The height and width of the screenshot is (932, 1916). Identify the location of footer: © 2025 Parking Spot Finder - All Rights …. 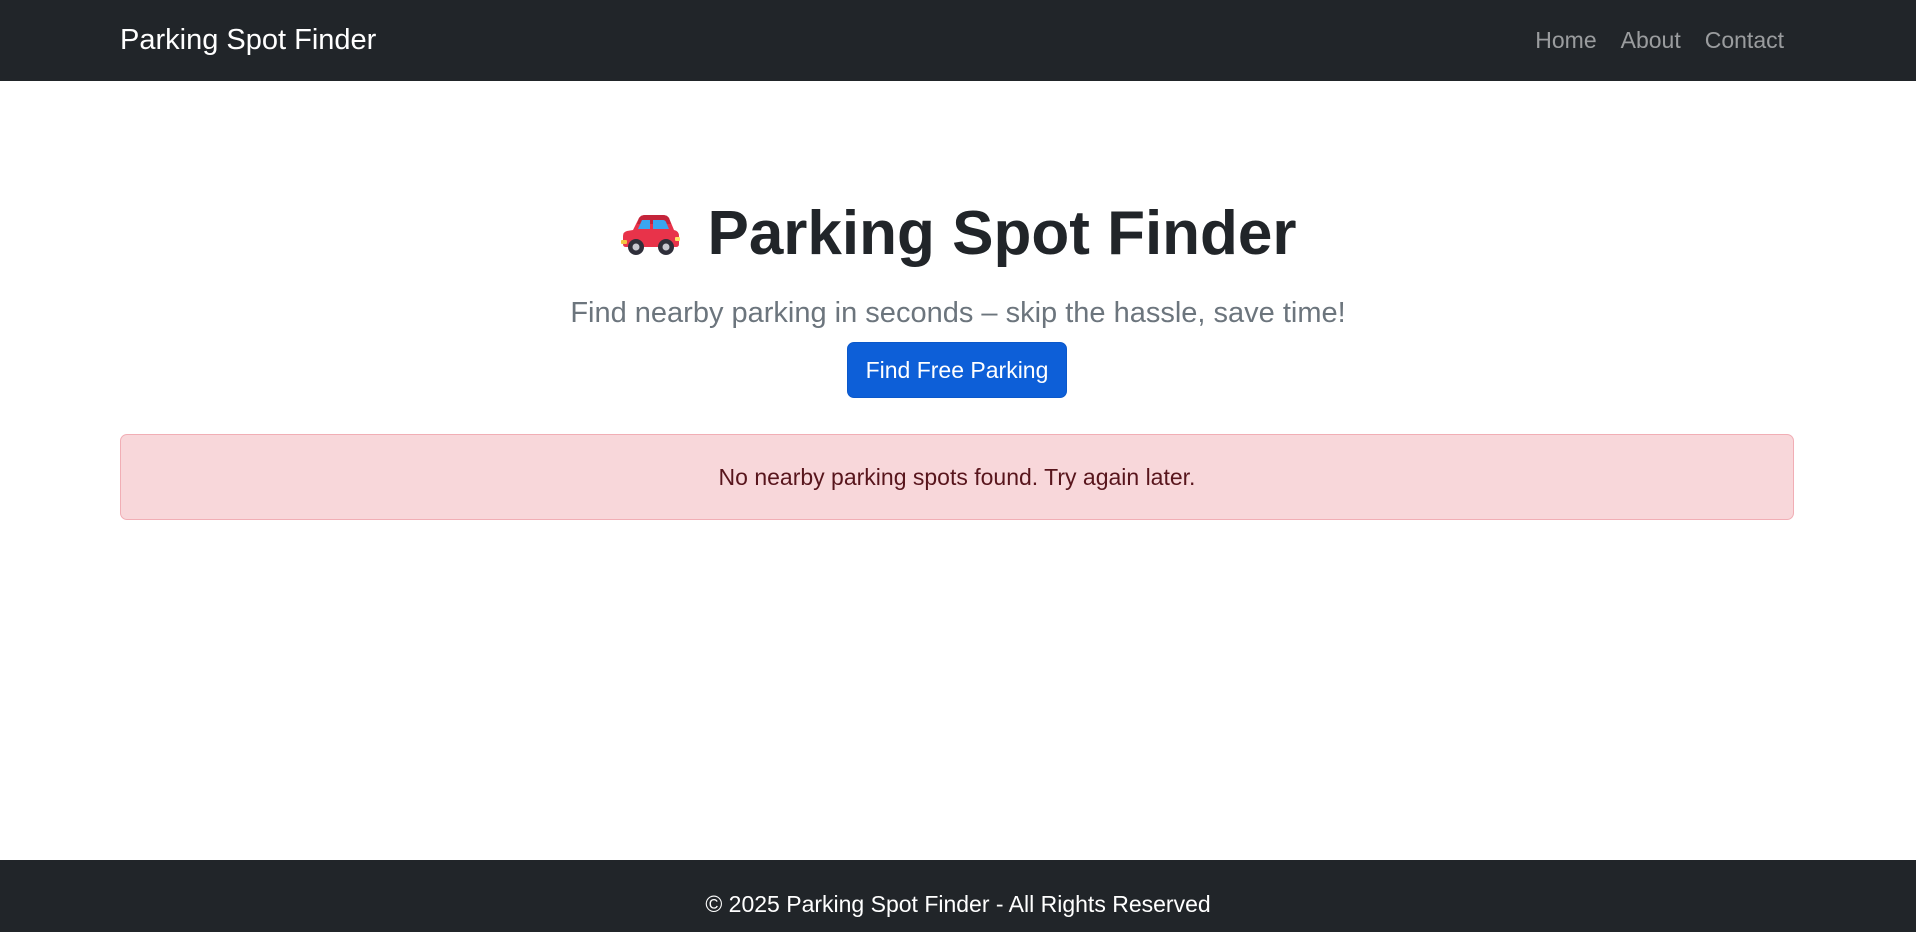
(958, 896).